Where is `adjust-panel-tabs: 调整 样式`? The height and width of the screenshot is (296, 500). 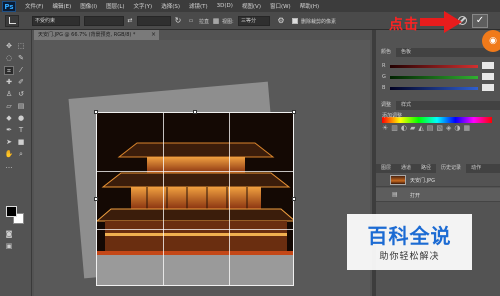 adjust-panel-tabs: 调整 样式 is located at coordinates (438, 105).